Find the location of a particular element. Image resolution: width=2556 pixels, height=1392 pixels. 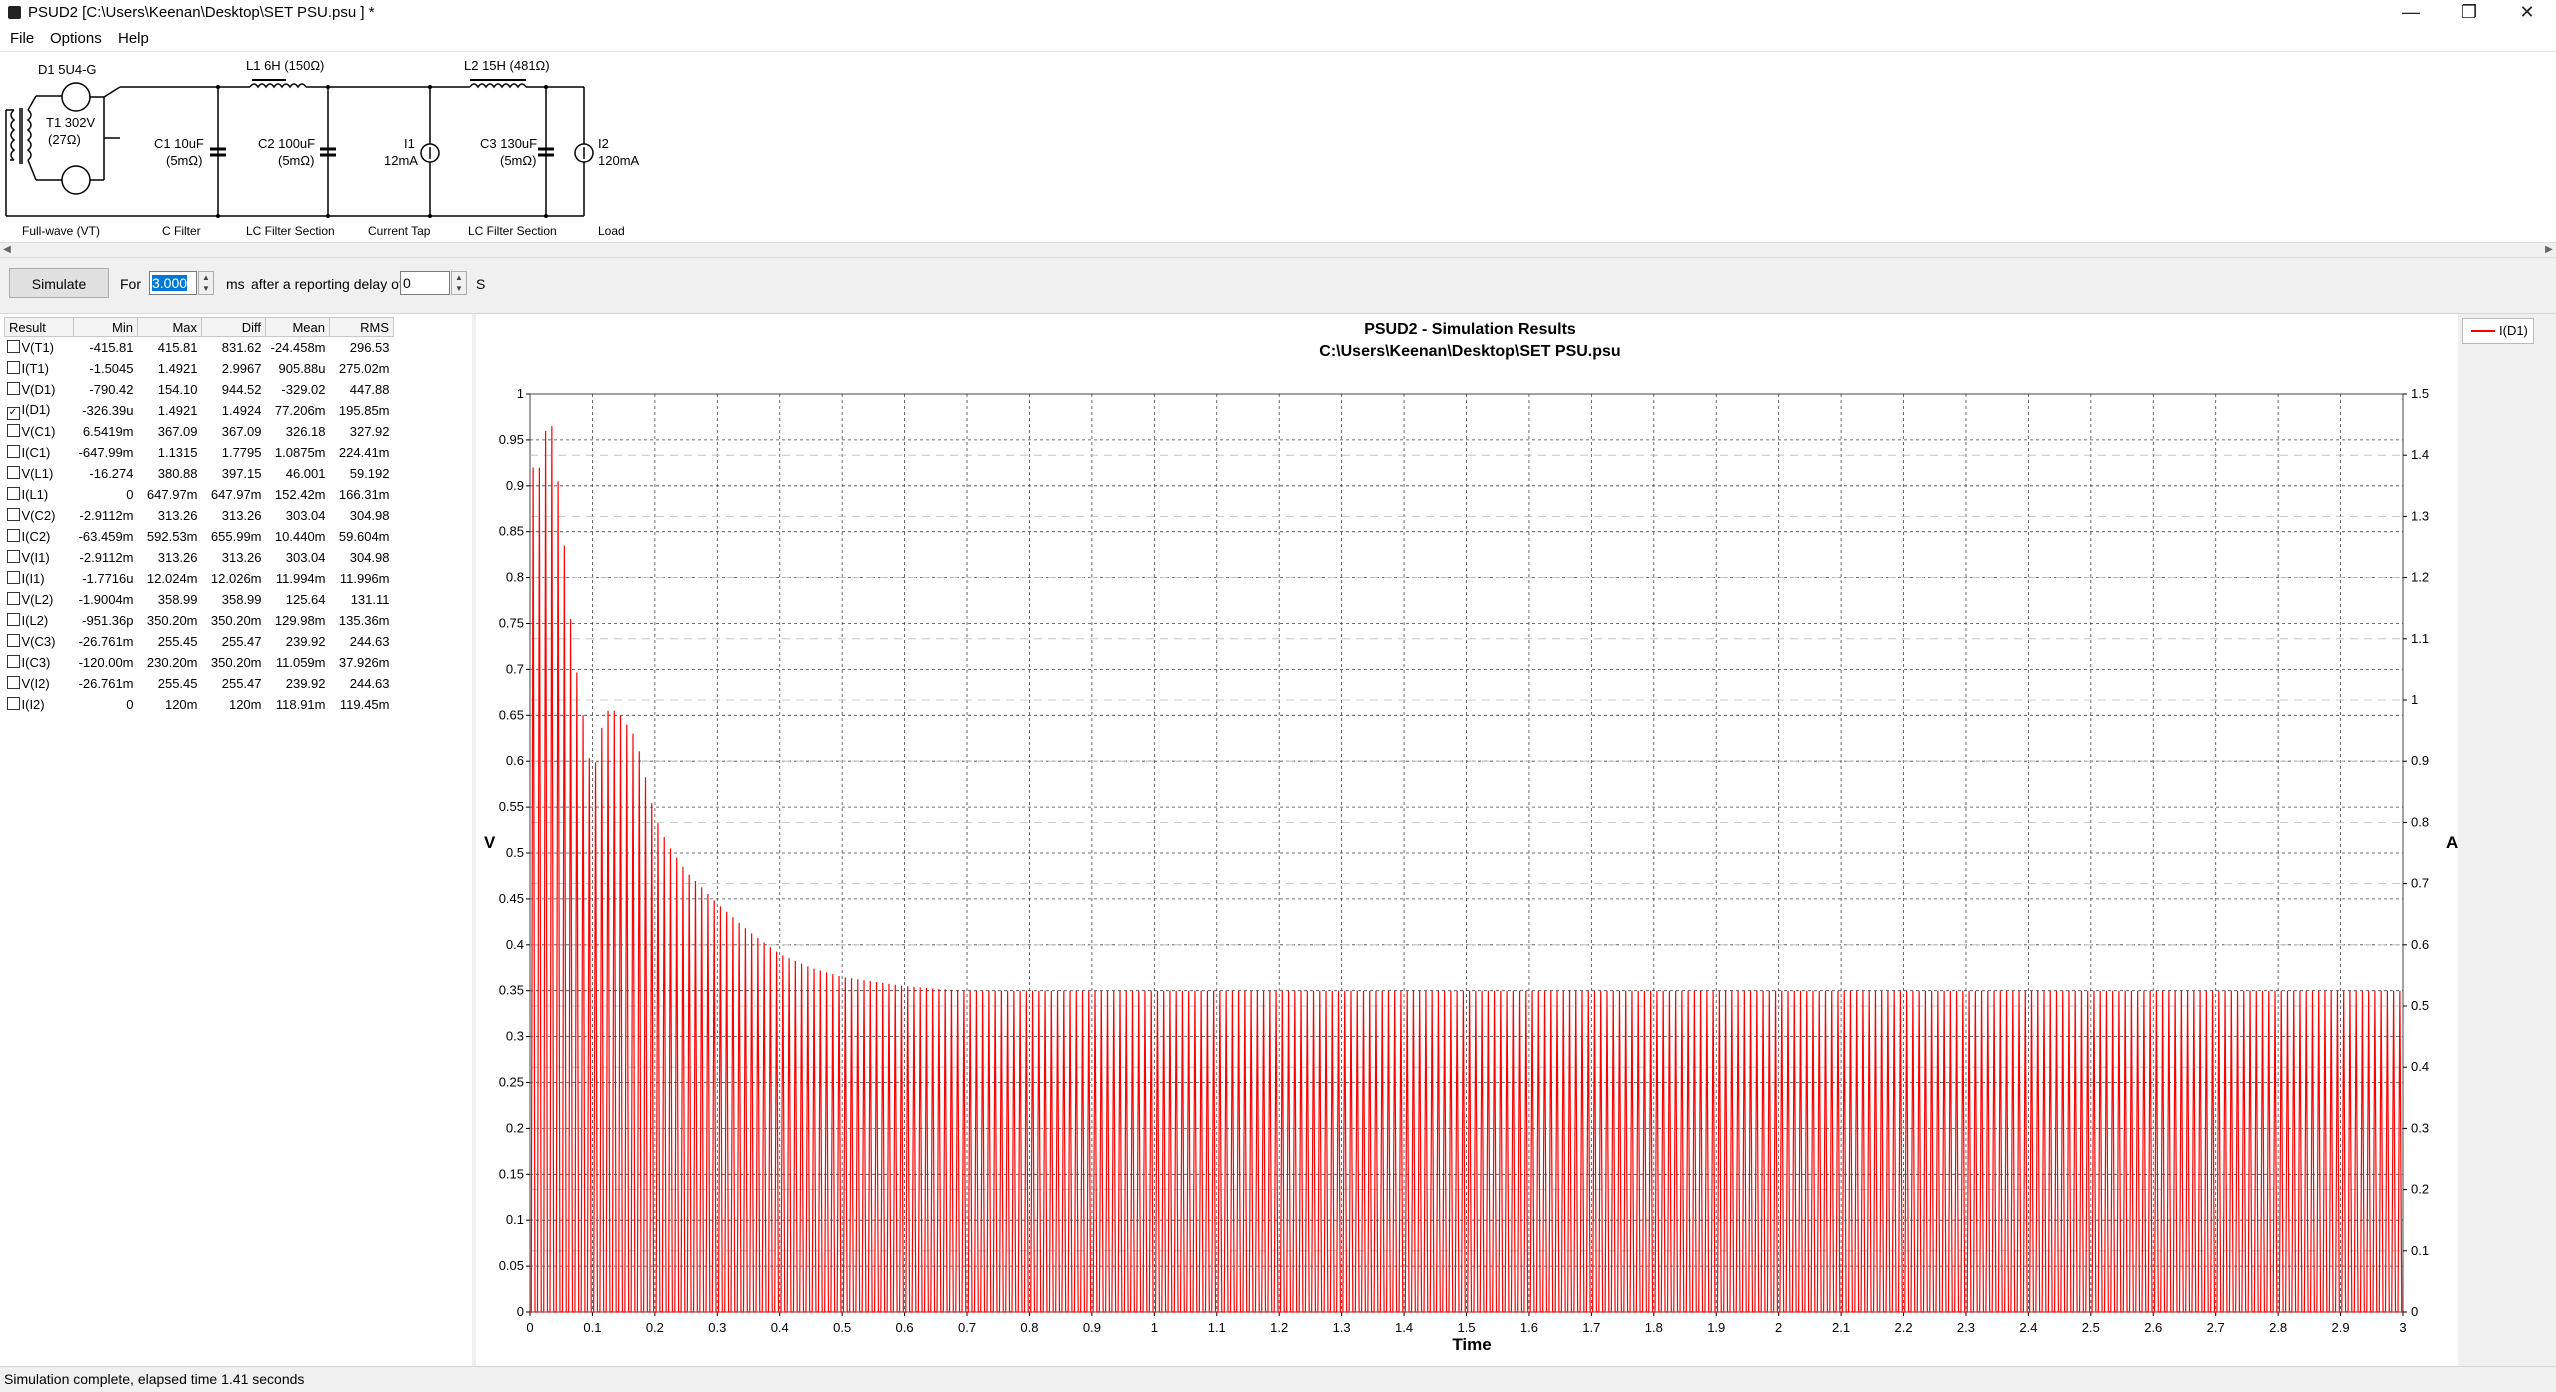

result-name-cell: ✓ I(D1) is located at coordinates (39, 410).